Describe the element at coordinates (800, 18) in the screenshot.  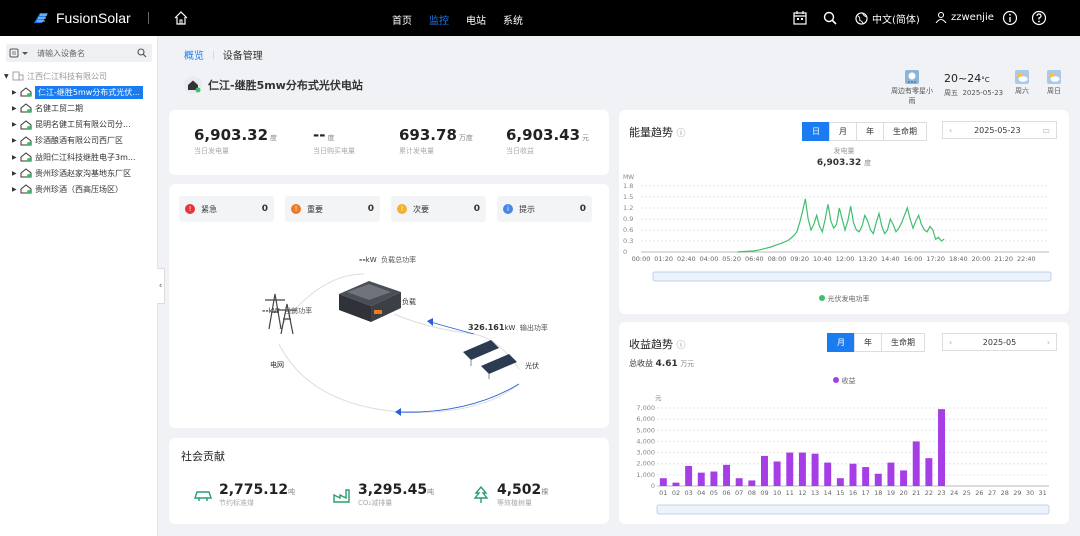
I see `calendar-icon` at that location.